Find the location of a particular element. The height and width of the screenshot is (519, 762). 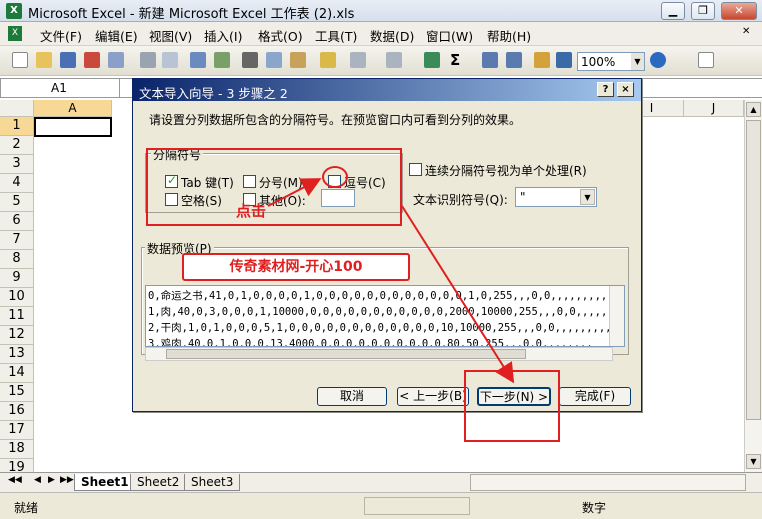

arrow-to-next is located at coordinates (458, 294).